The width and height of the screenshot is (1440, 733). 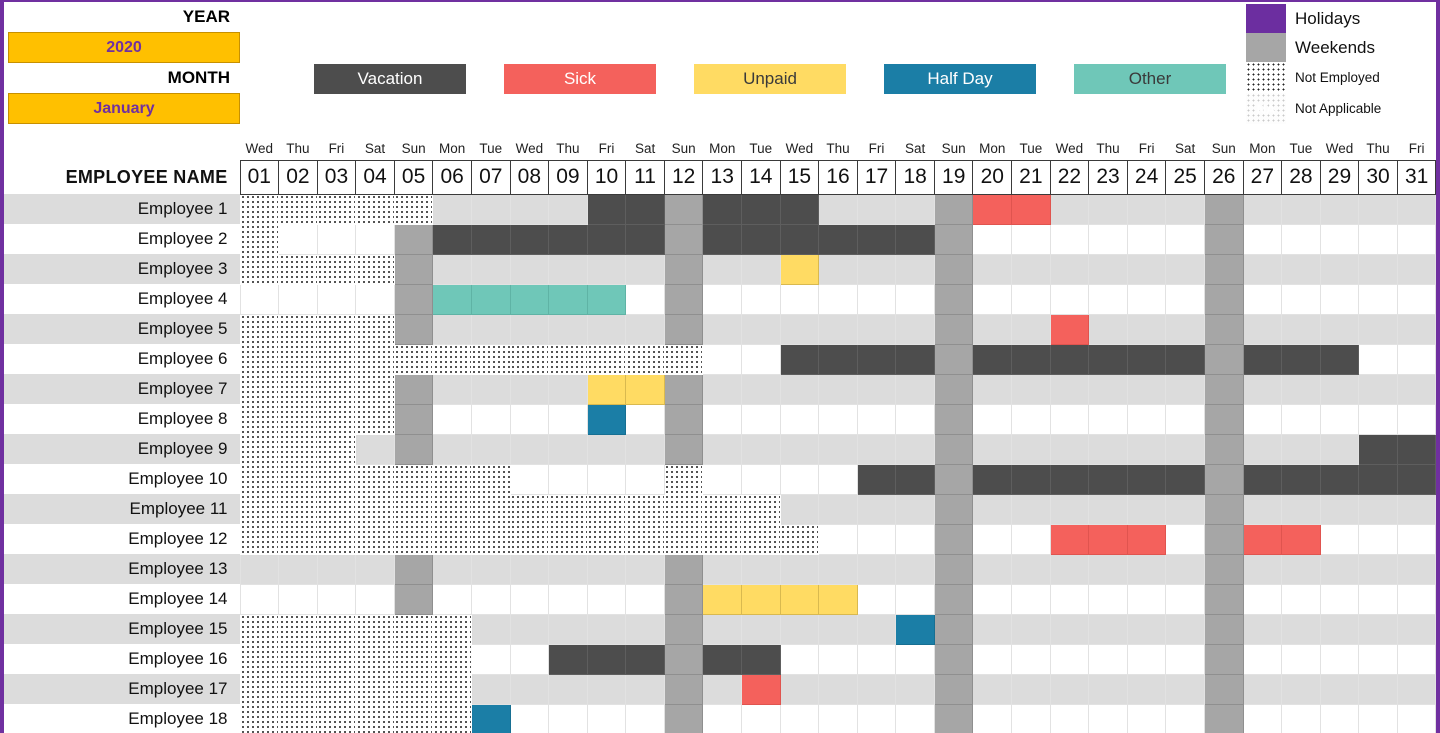 I want to click on day-cell-10-vacation, so click(x=606, y=659).